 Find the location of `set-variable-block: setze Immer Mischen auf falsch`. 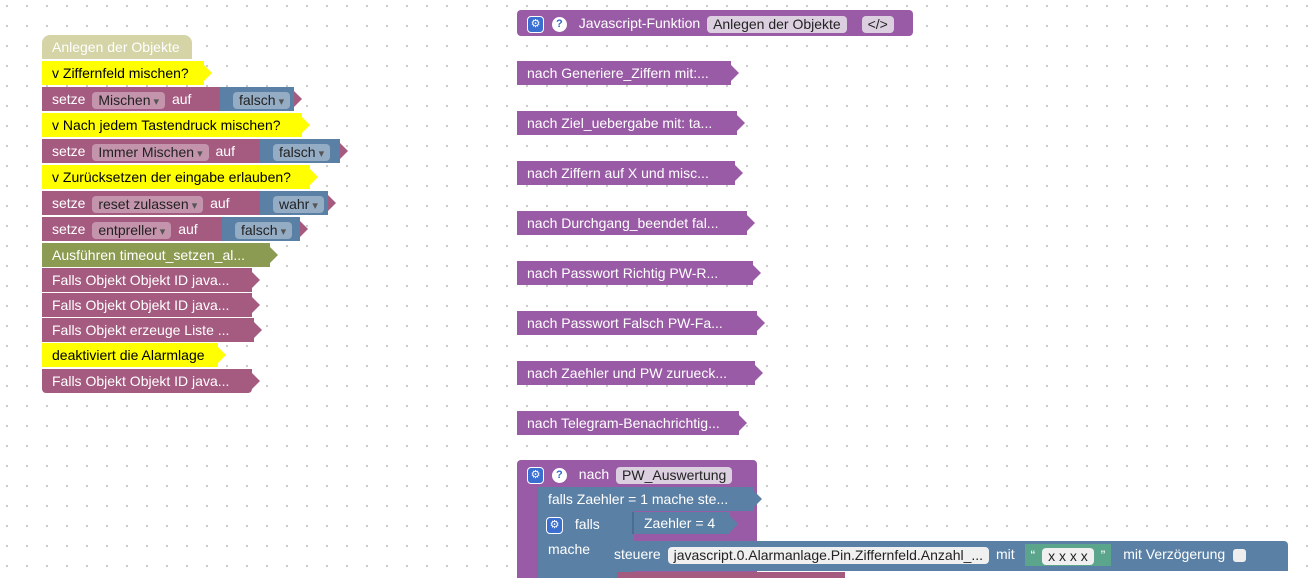

set-variable-block: setze Immer Mischen auf falsch is located at coordinates (195, 151).